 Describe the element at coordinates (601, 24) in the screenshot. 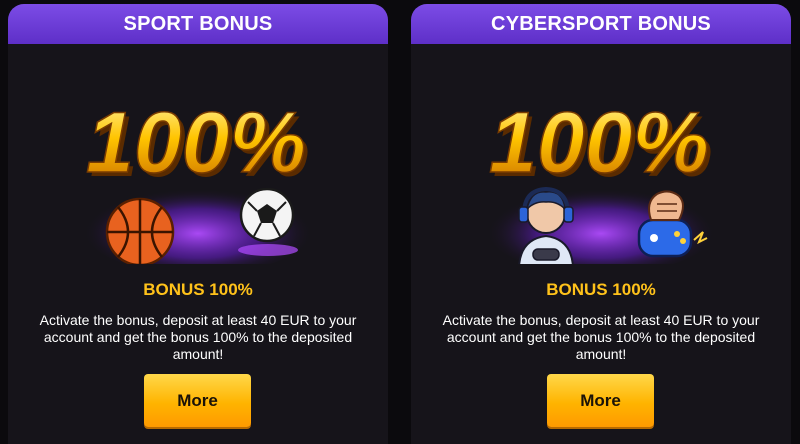

I see `card-title: CYBERSPORT BONUS` at that location.